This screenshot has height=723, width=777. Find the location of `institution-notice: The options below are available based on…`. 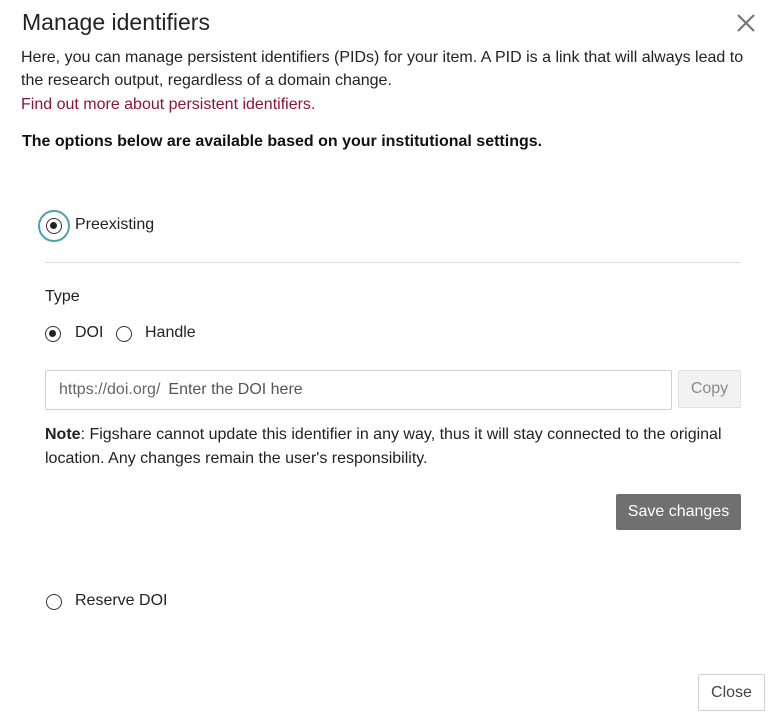

institution-notice: The options below are available based on… is located at coordinates (282, 141).